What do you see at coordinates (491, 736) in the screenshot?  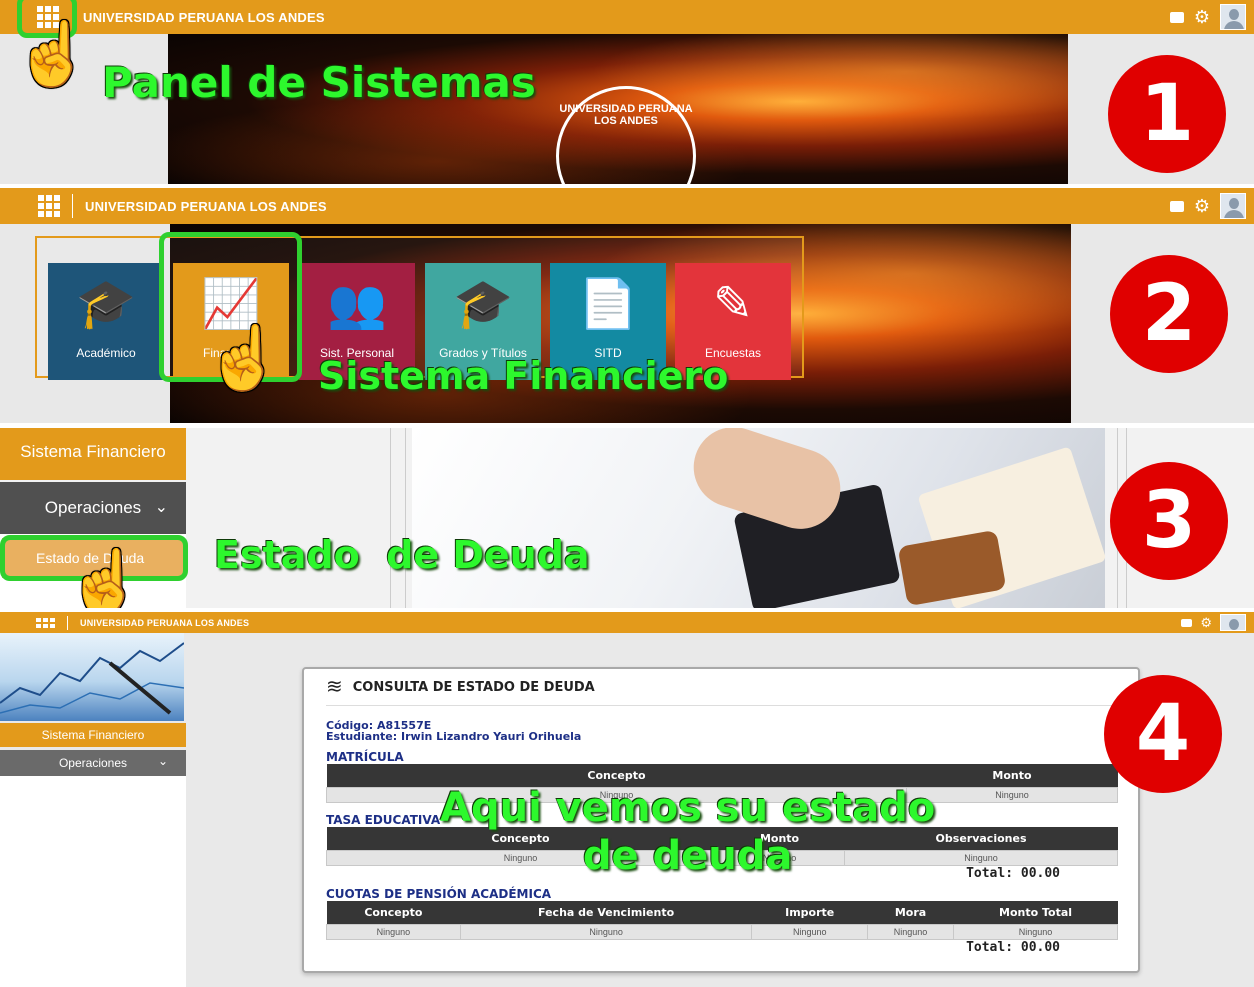 I see `student-value: Irwin Lizandro Yauri Orihuela` at bounding box center [491, 736].